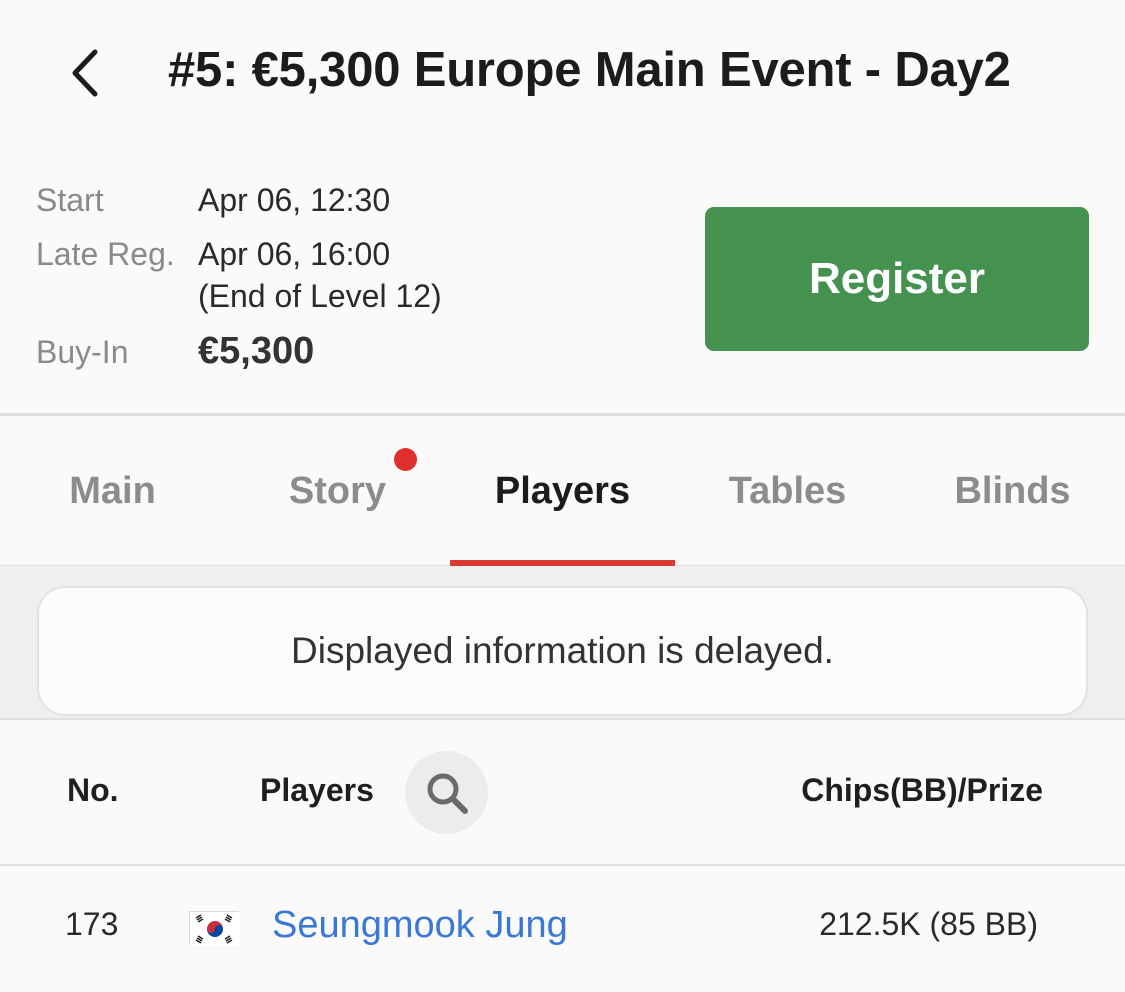 Image resolution: width=1125 pixels, height=992 pixels. What do you see at coordinates (294, 254) in the screenshot?
I see `late-reg-value: Apr 06, 16:00` at bounding box center [294, 254].